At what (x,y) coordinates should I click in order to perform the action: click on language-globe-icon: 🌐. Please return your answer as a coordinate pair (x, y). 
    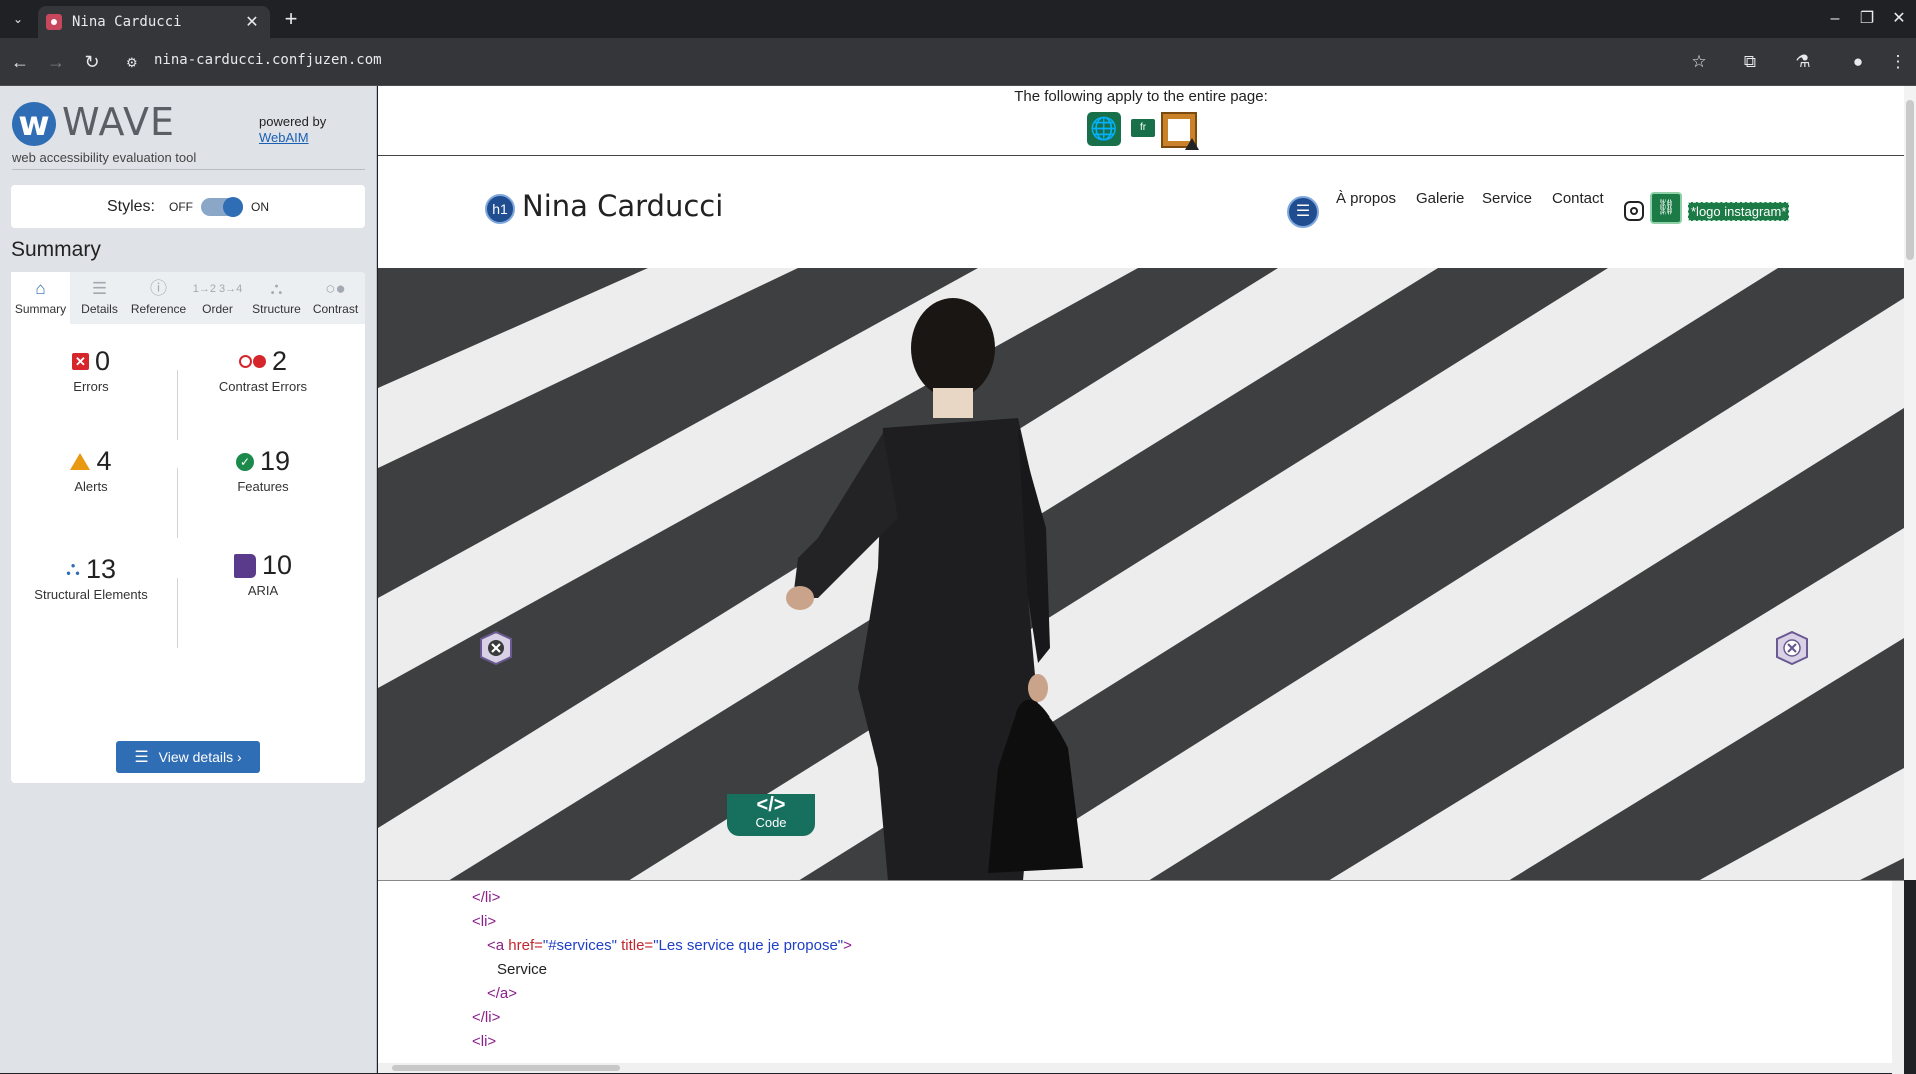
    Looking at the image, I should click on (1104, 129).